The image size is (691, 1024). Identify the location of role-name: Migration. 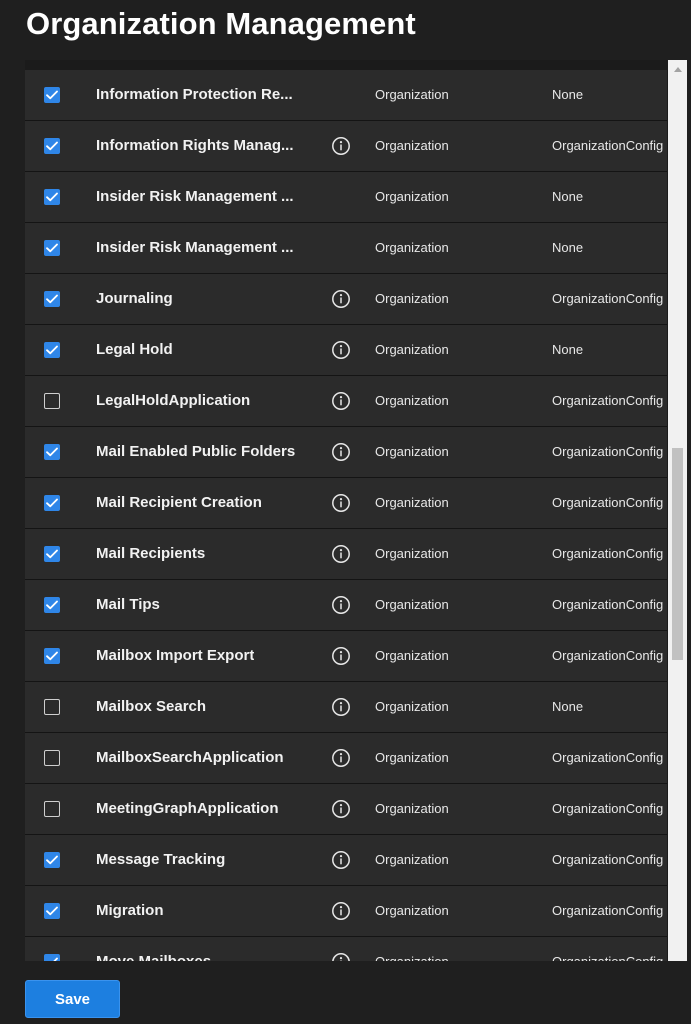
(130, 910).